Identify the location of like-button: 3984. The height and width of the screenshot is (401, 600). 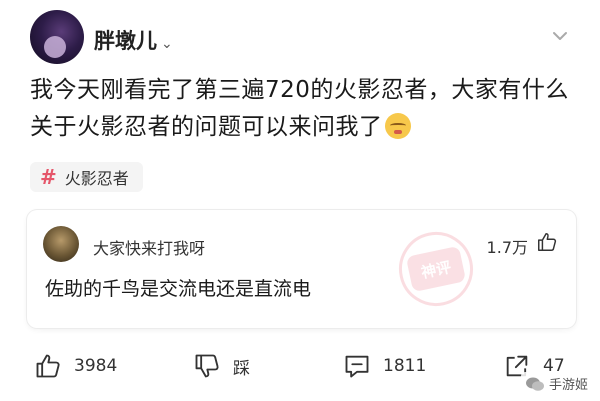
(75, 366).